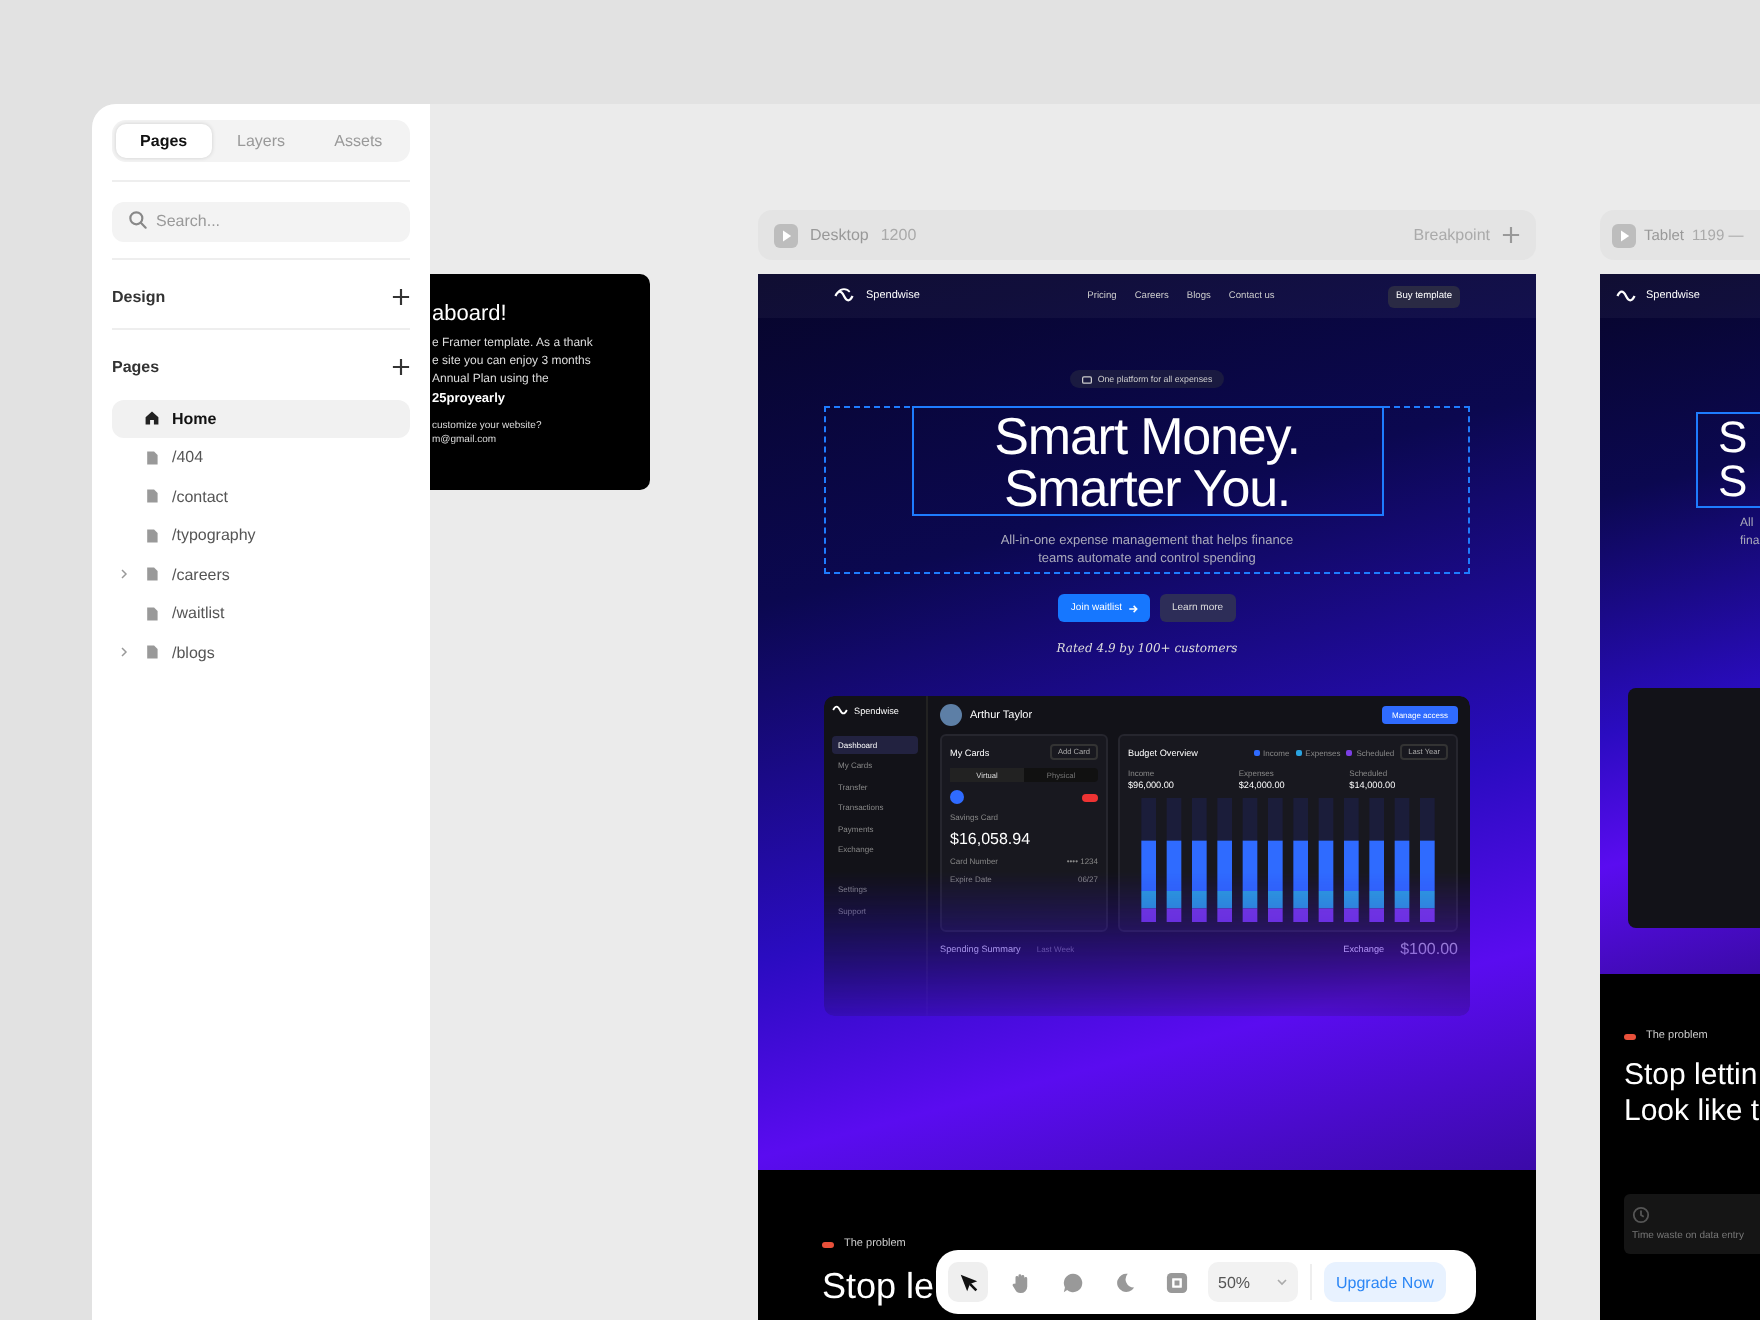 This screenshot has width=1760, height=1320. What do you see at coordinates (261, 457) in the screenshot?
I see `page-item: /404` at bounding box center [261, 457].